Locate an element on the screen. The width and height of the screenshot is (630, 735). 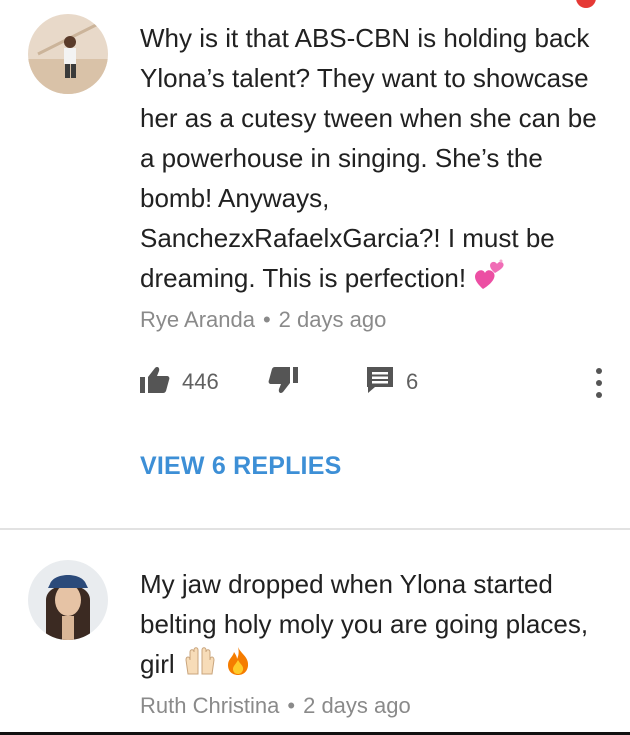
thumbs-up-icon is located at coordinates (155, 382).